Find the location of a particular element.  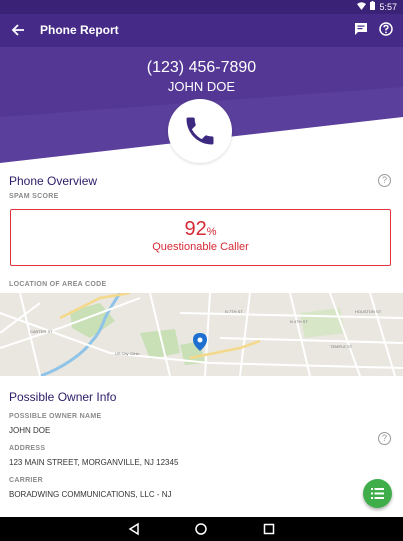

arrow-back-icon is located at coordinates (18, 30).